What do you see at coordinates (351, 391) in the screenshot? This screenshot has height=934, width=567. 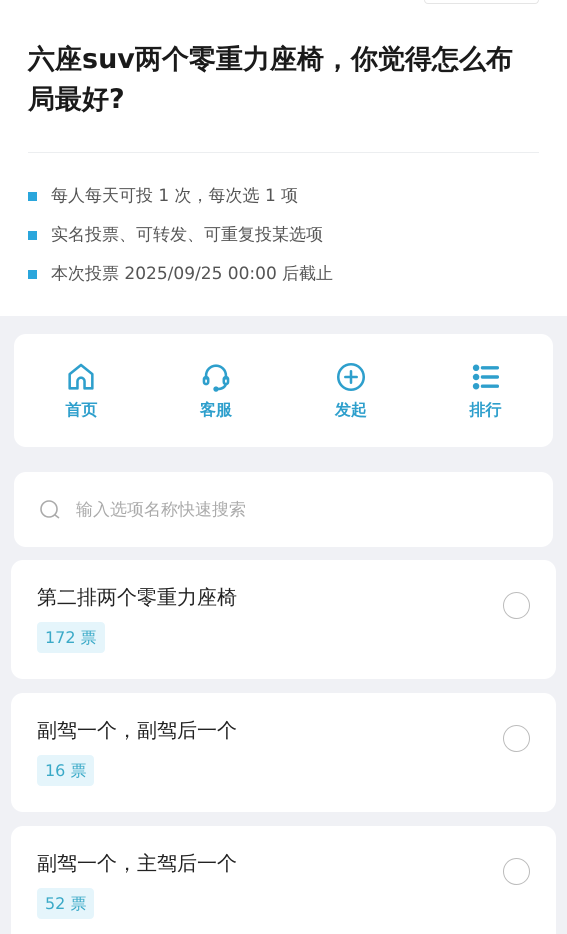 I see `nav-item: 发起` at bounding box center [351, 391].